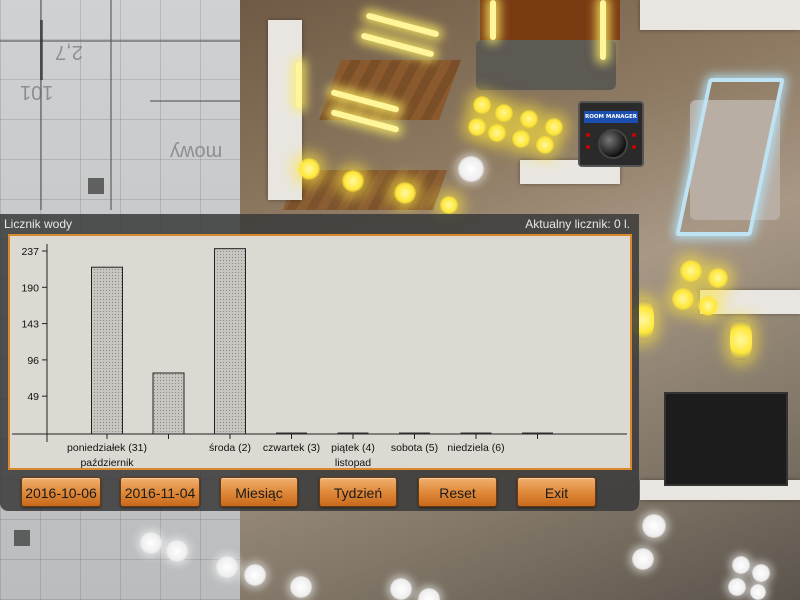 The height and width of the screenshot is (600, 800). What do you see at coordinates (556, 492) in the screenshot?
I see `exit-button: Exit` at bounding box center [556, 492].